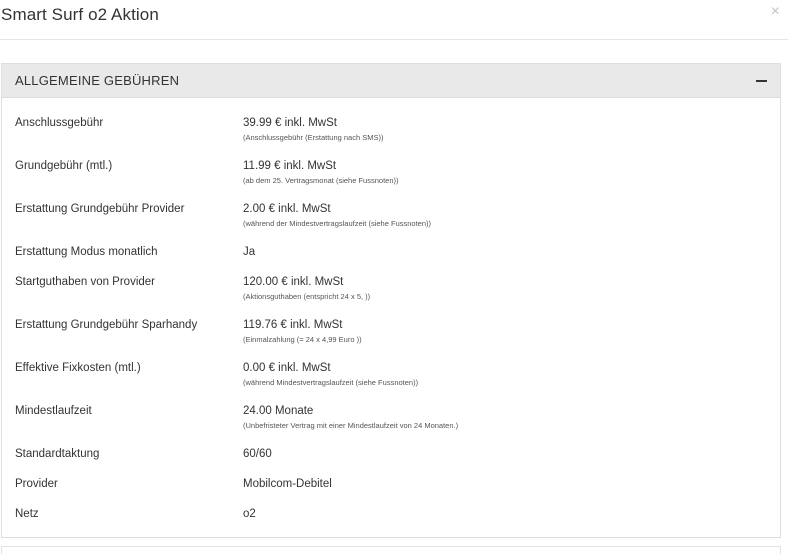 The width and height of the screenshot is (788, 554). I want to click on fee-label: Provider, so click(36, 484).